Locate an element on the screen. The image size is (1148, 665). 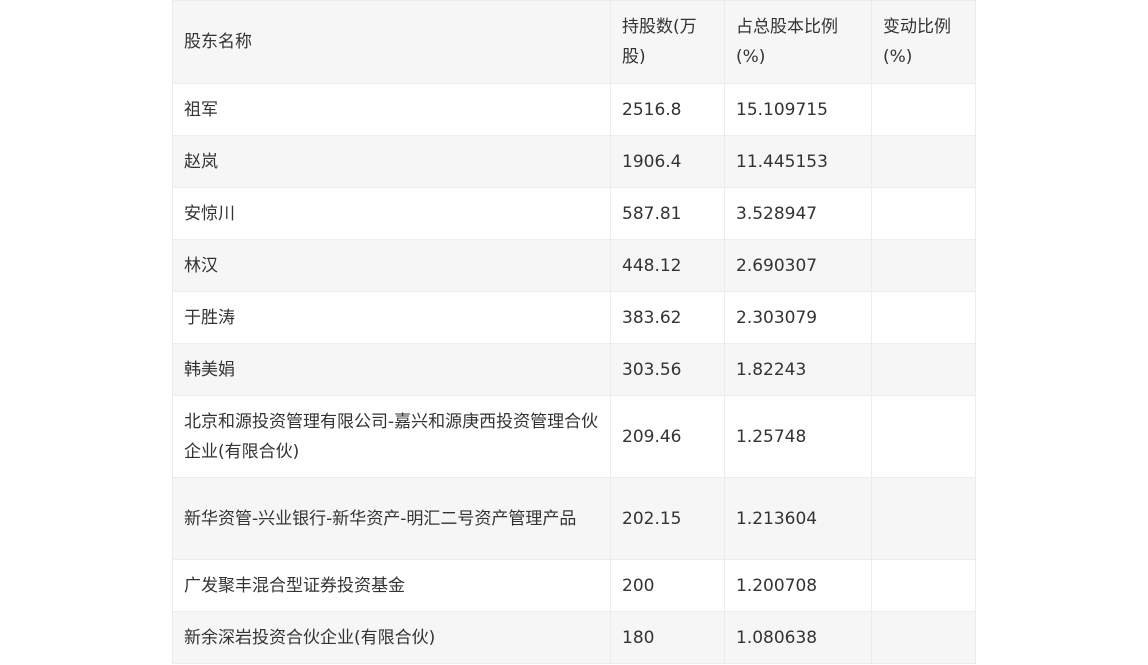
cell-shareholder-name: 广发聚丰混合型证券投资基金 is located at coordinates (391, 585).